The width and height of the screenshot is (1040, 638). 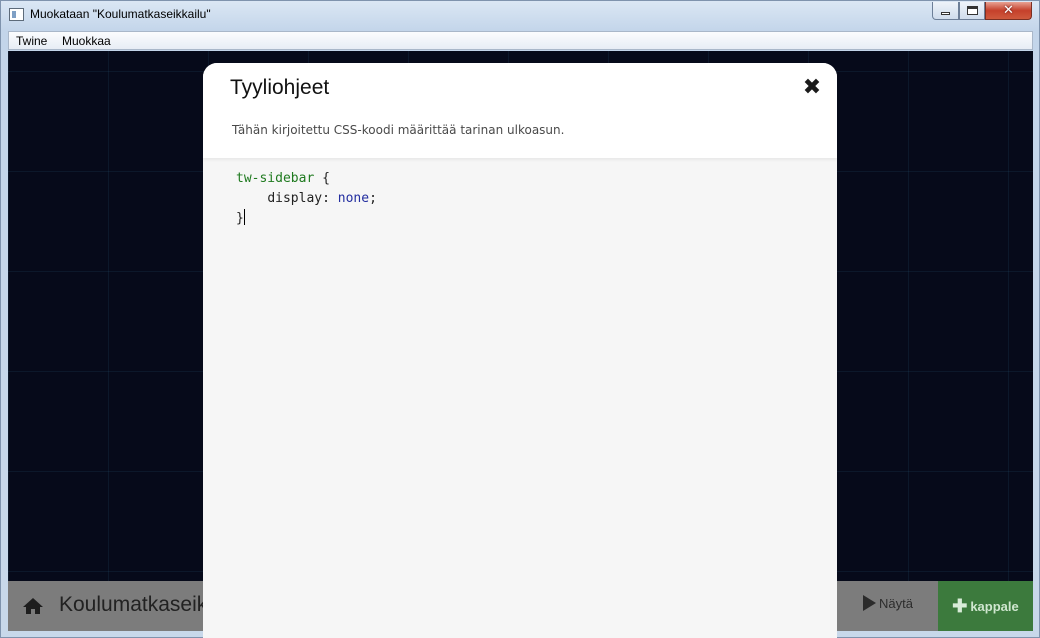 I want to click on css-colon: :, so click(x=330, y=198).